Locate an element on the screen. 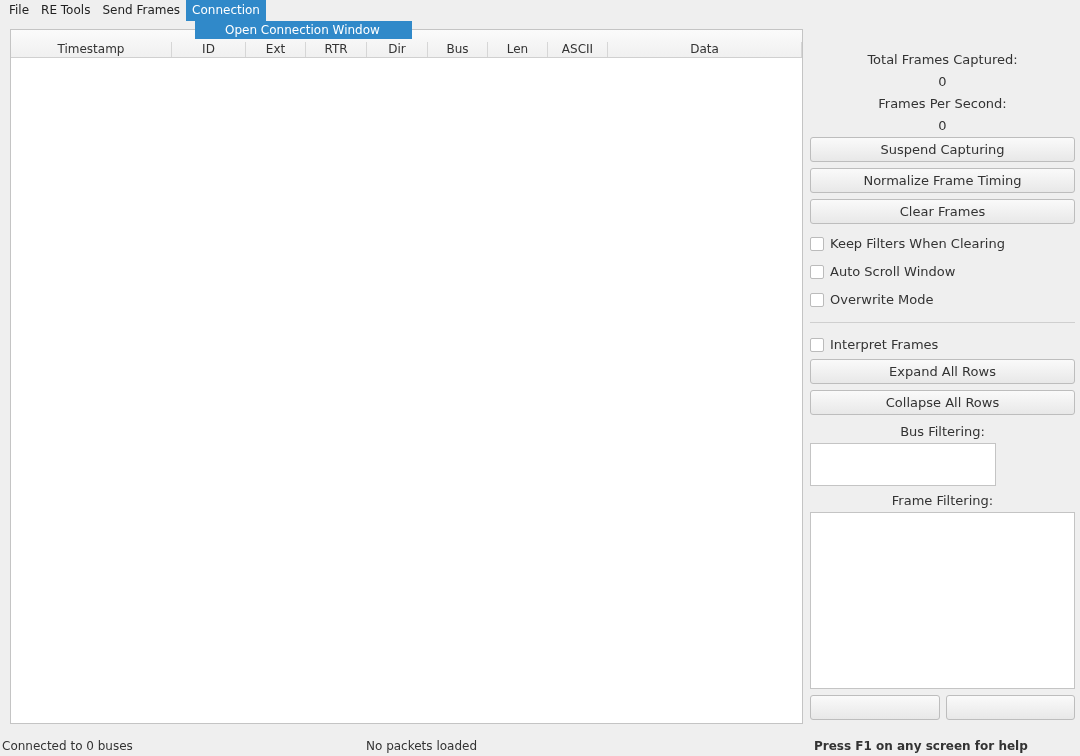  checkbox-label: Keep Filters When Clearing is located at coordinates (917, 244).